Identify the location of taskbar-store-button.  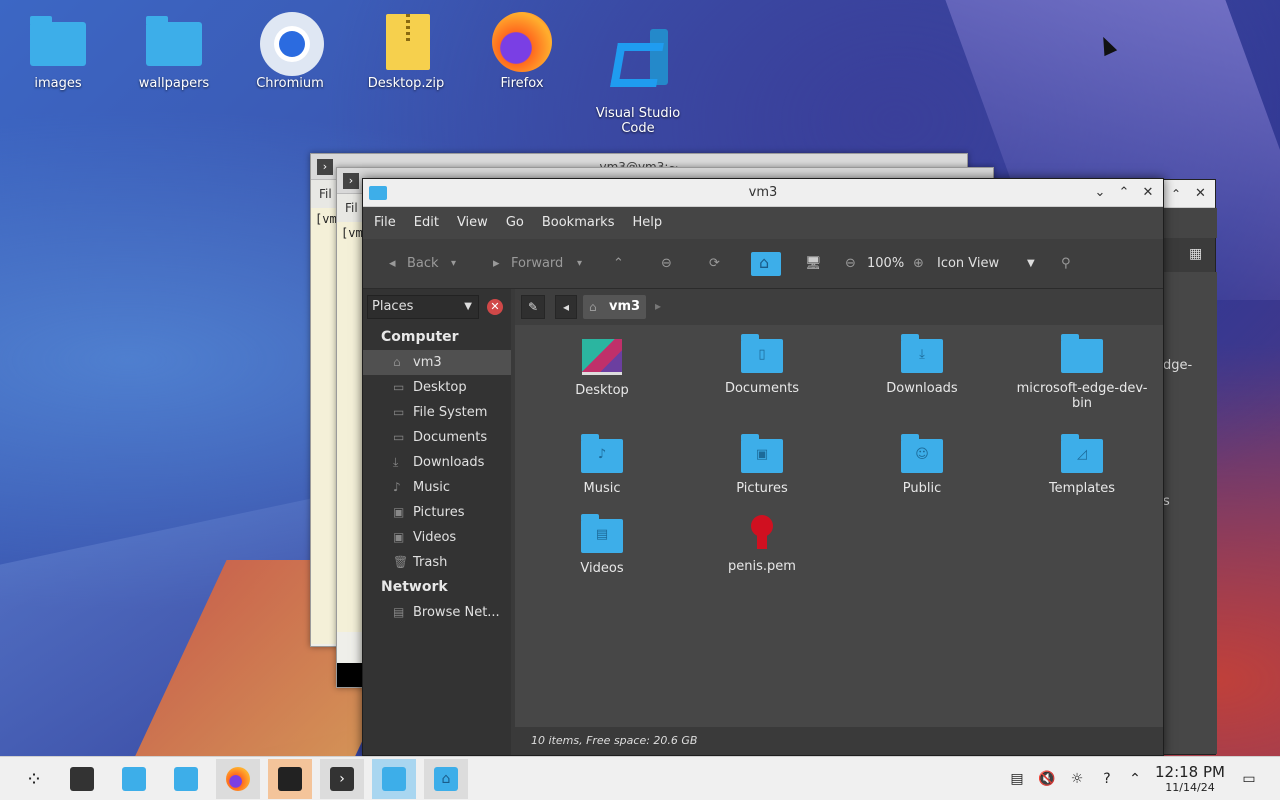
(134, 779).